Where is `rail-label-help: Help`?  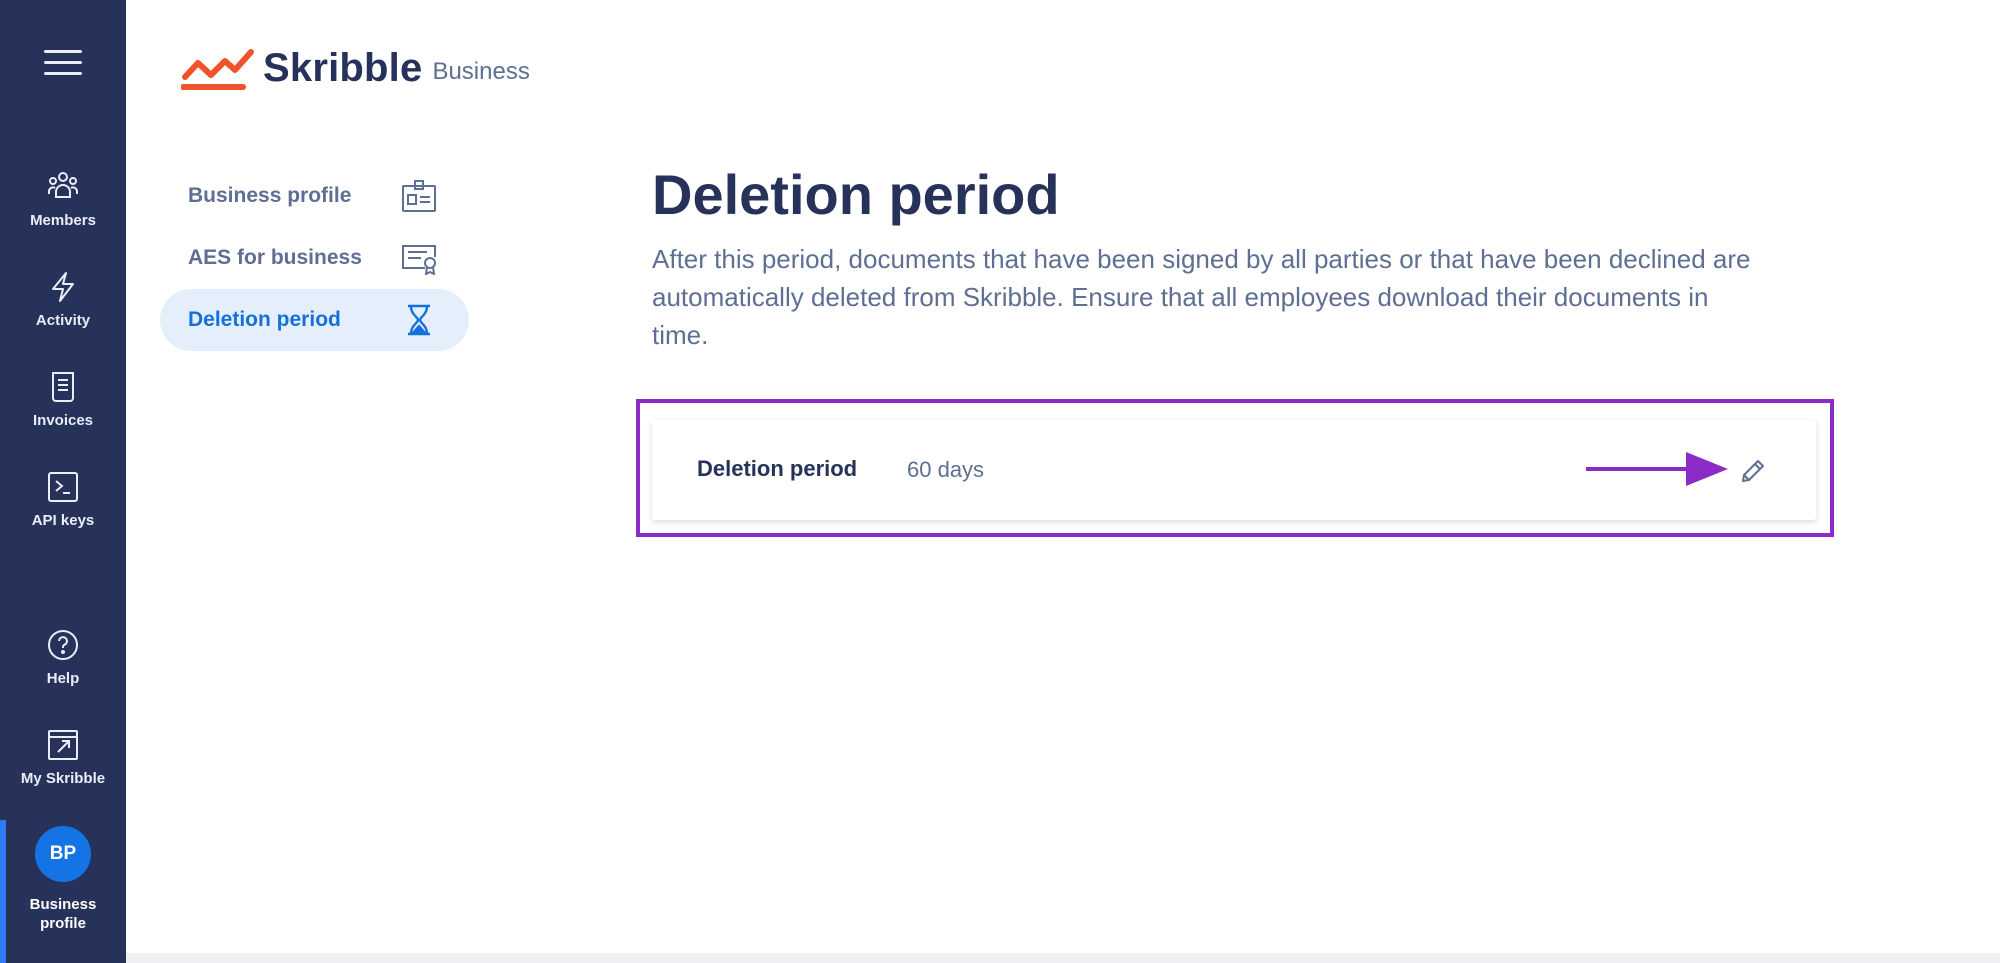
rail-label-help: Help is located at coordinates (63, 678).